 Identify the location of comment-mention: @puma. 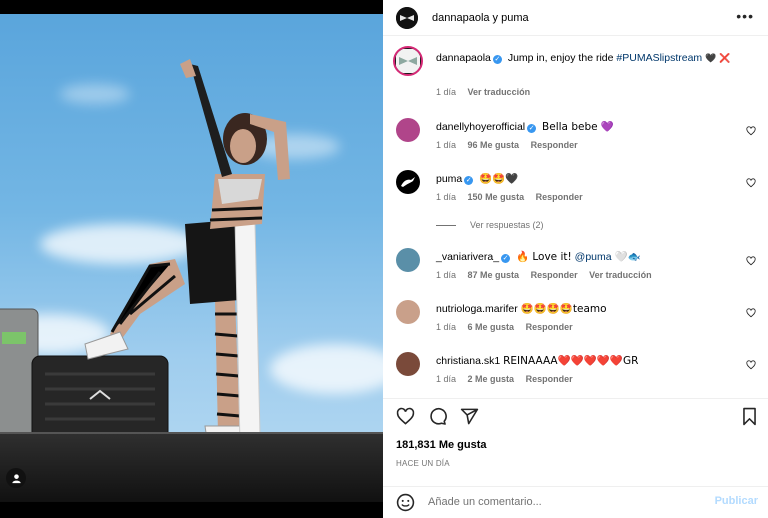
(593, 257).